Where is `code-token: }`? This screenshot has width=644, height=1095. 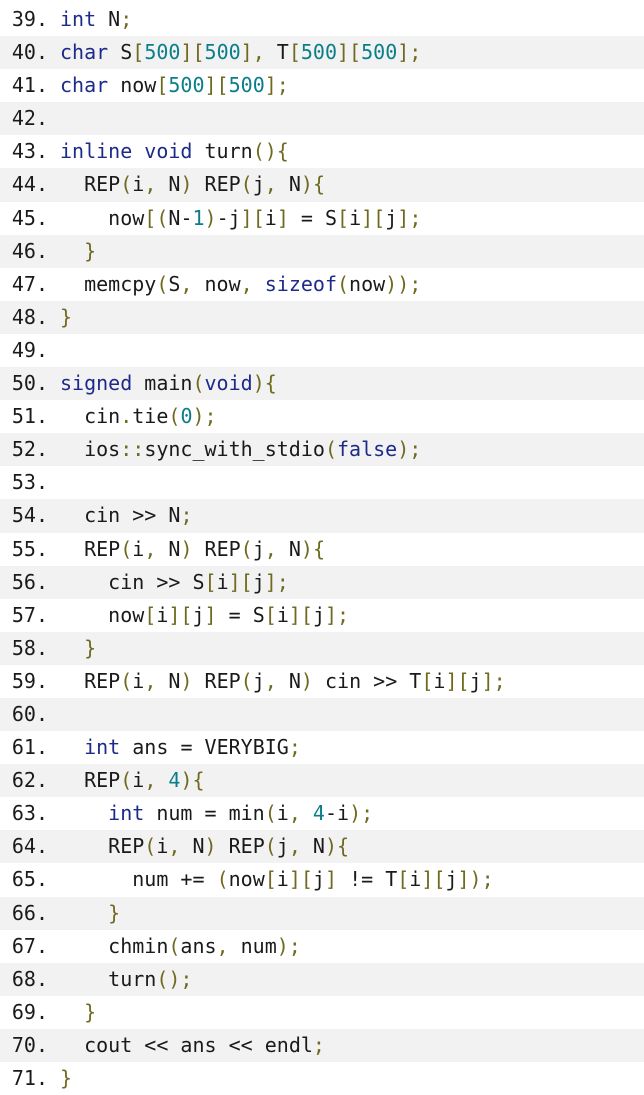 code-token: } is located at coordinates (90, 1011).